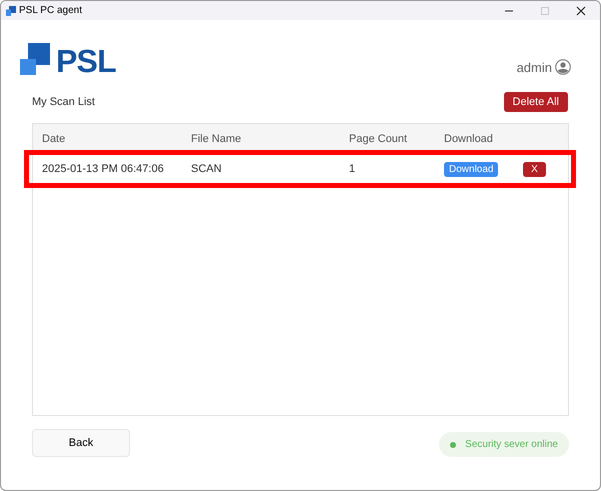 The height and width of the screenshot is (491, 601). Describe the element at coordinates (534, 67) in the screenshot. I see `user-name: admin` at that location.